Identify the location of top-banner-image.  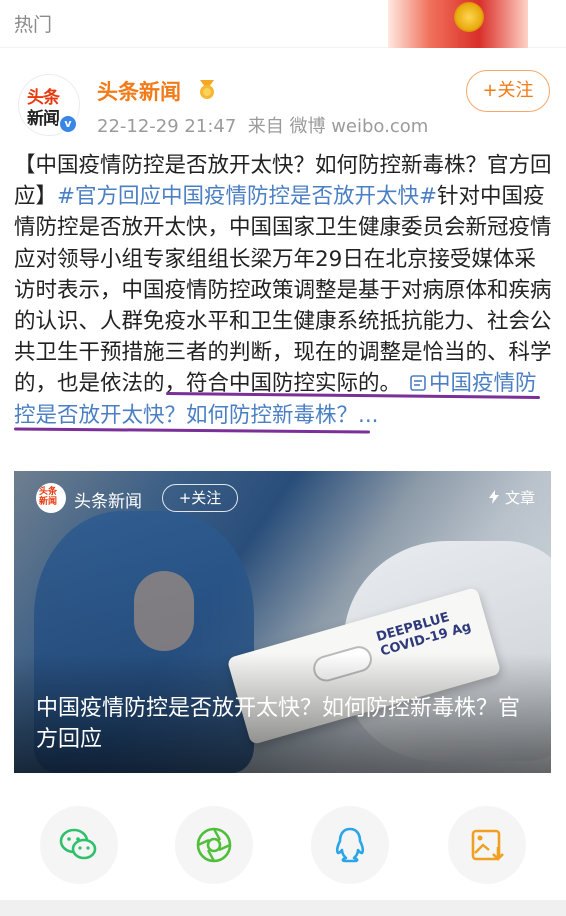
(458, 24).